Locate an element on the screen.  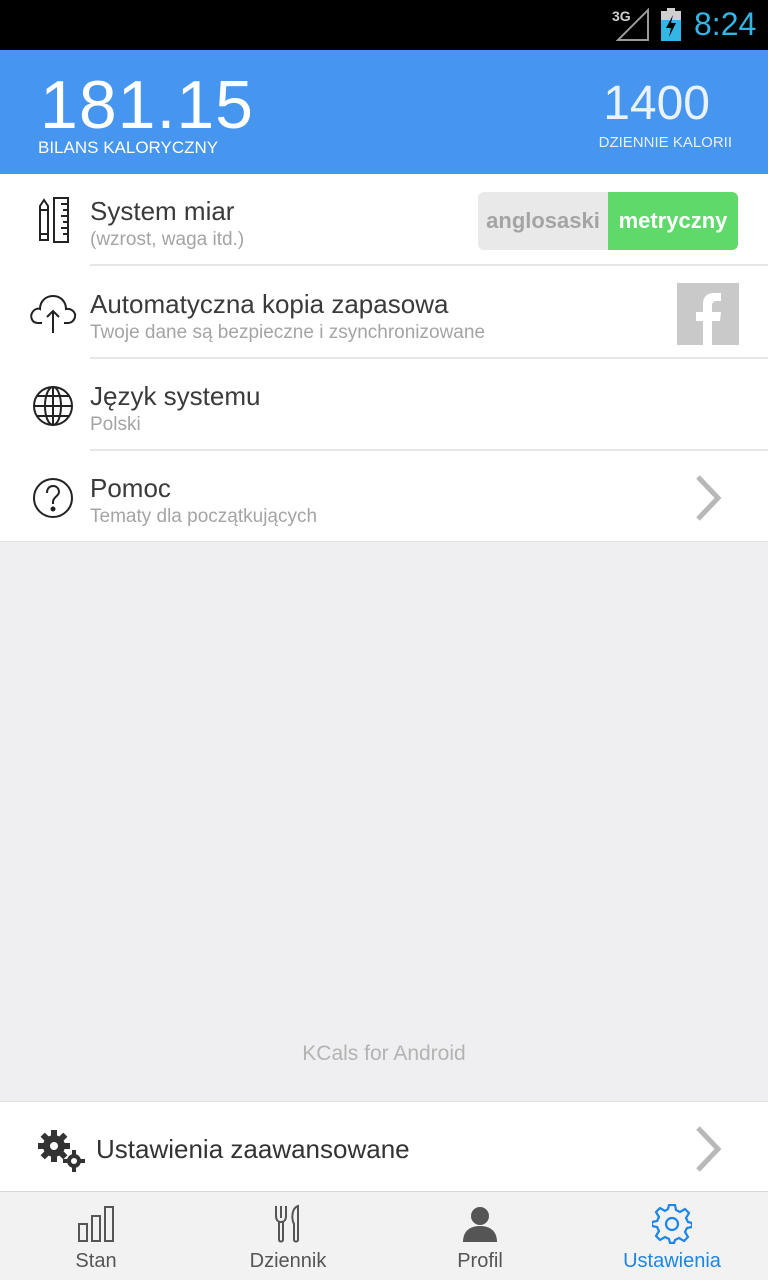
metric-option: metryczny is located at coordinates (673, 221).